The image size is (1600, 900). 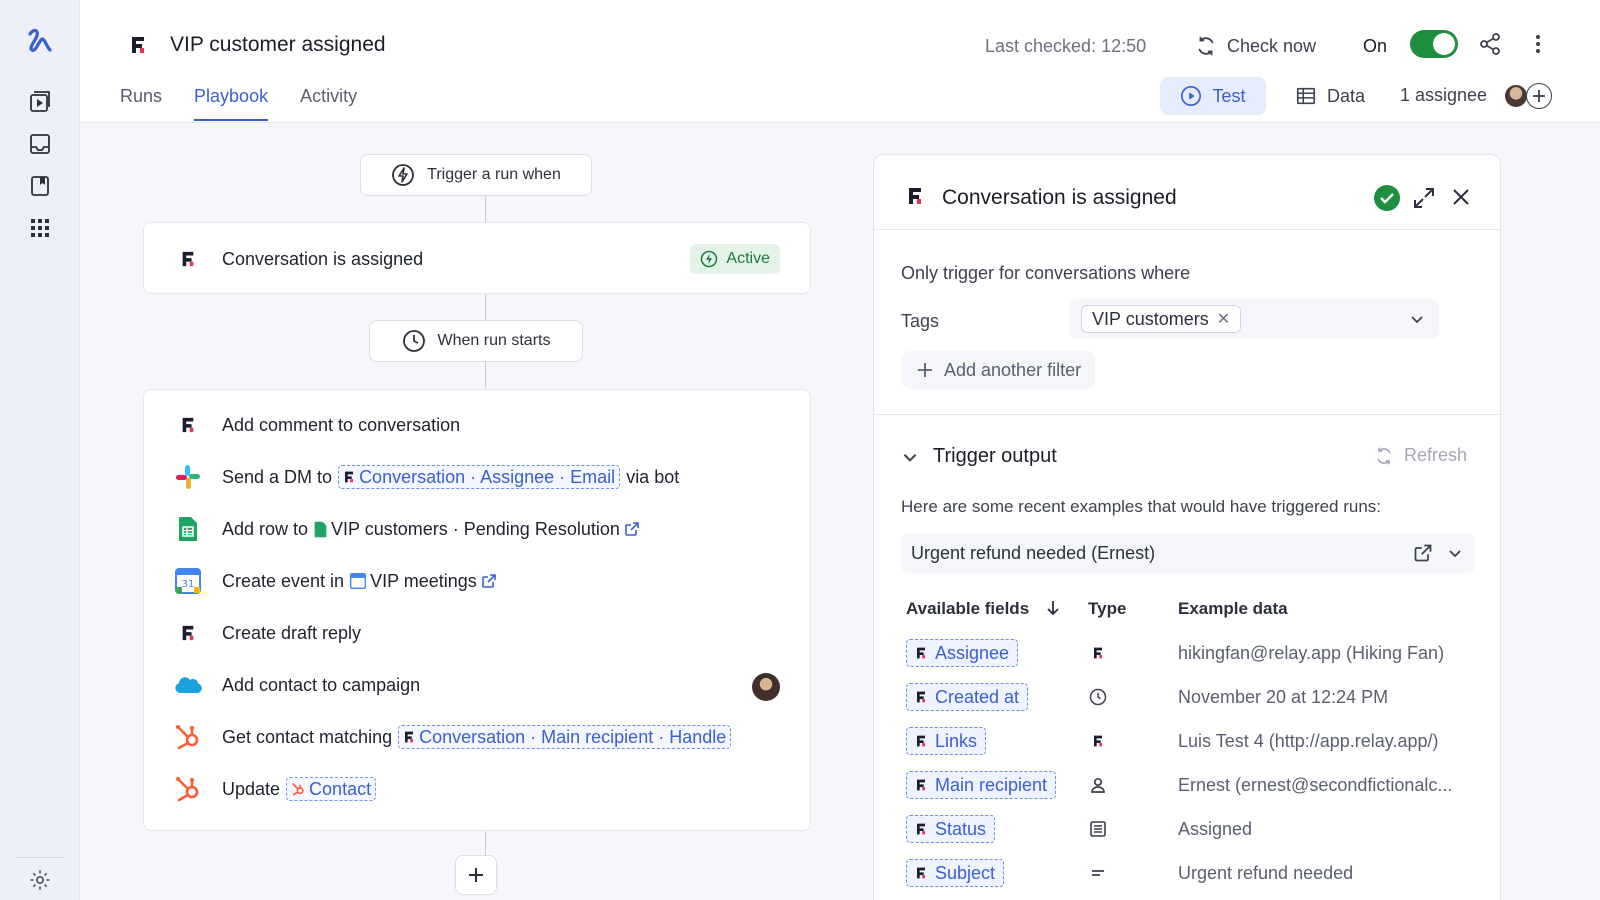 What do you see at coordinates (1229, 95) in the screenshot?
I see `test-label: Test` at bounding box center [1229, 95].